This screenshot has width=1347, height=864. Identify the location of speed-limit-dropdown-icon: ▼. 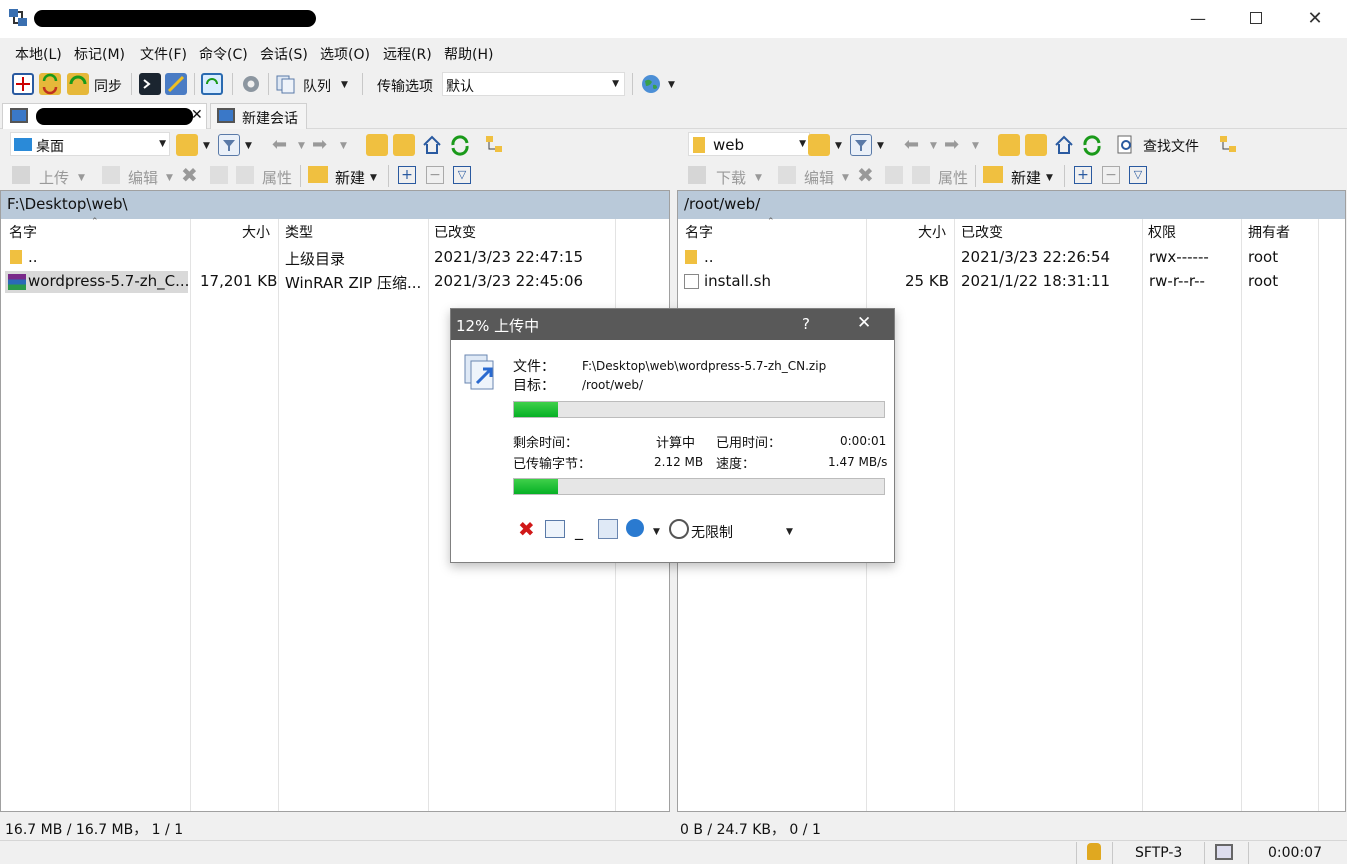
(789, 532).